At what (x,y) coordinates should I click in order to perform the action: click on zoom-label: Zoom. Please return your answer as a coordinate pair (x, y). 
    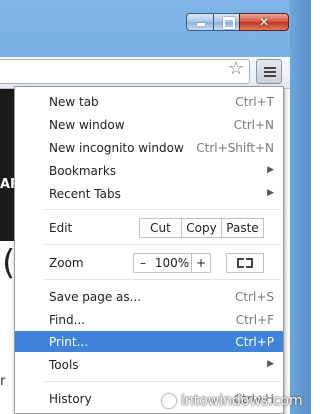
    Looking at the image, I should click on (66, 263).